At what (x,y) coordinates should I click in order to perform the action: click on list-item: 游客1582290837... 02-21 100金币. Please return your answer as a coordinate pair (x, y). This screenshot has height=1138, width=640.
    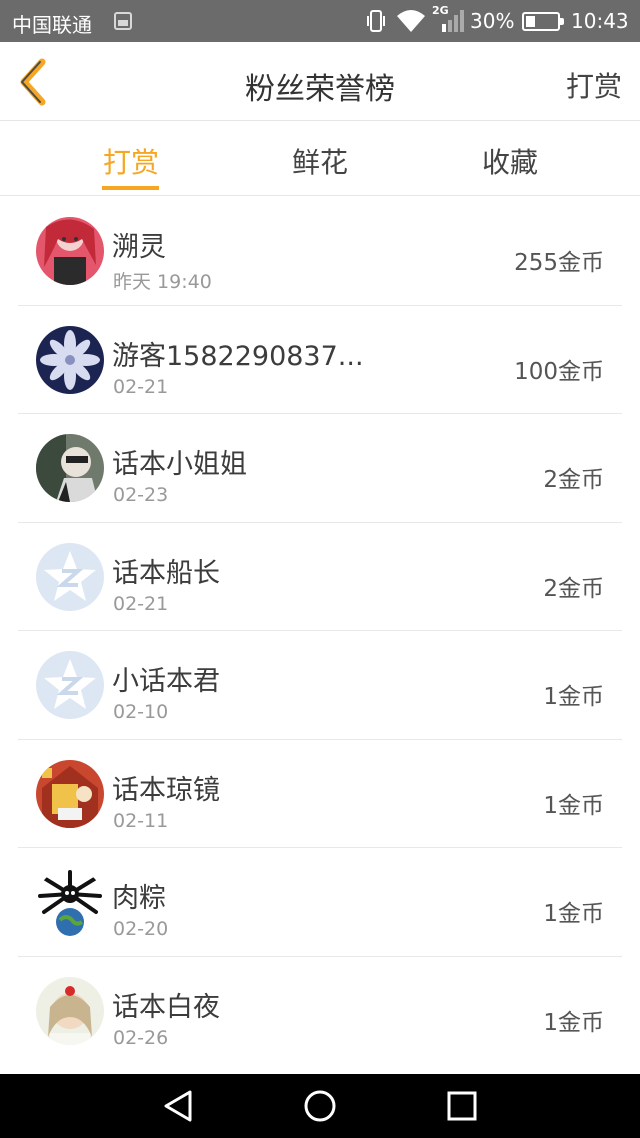
    Looking at the image, I should click on (320, 360).